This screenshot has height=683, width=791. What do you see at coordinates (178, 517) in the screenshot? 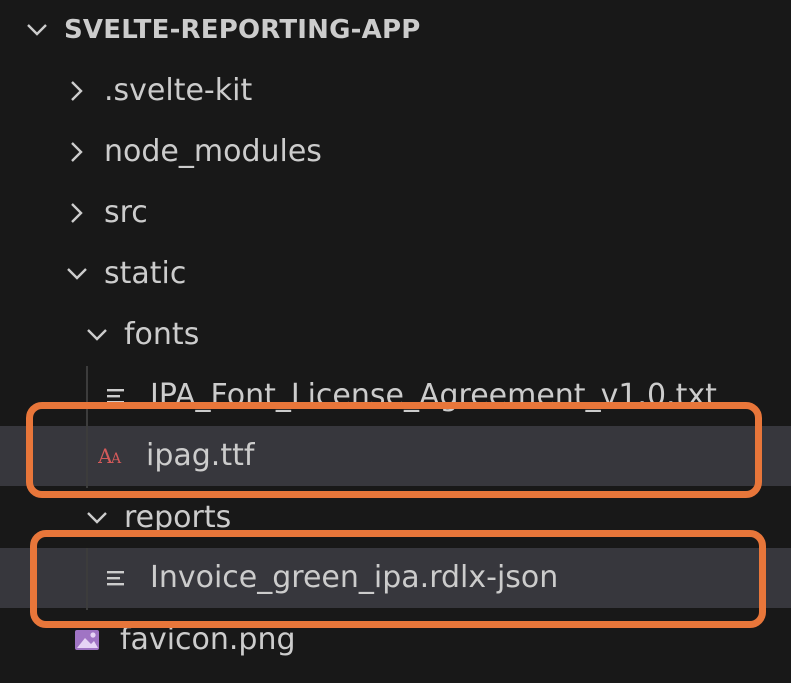
I see `tree-item-label: reports` at bounding box center [178, 517].